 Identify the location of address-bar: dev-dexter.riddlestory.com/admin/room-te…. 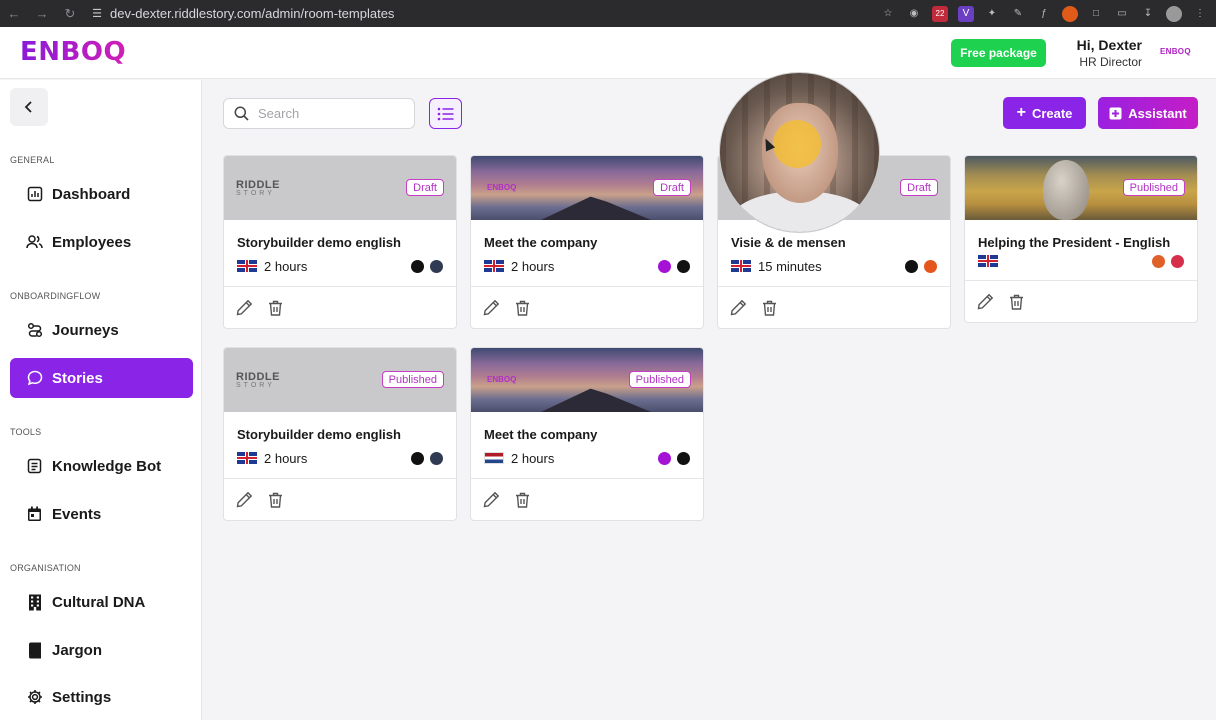
(252, 13).